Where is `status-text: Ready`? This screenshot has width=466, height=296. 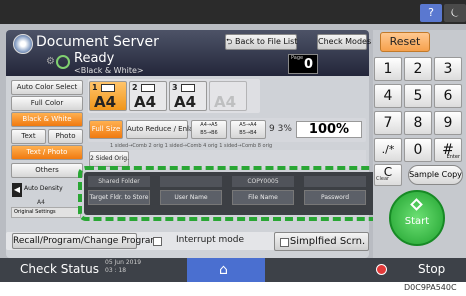
status-text: Ready is located at coordinates (94, 58).